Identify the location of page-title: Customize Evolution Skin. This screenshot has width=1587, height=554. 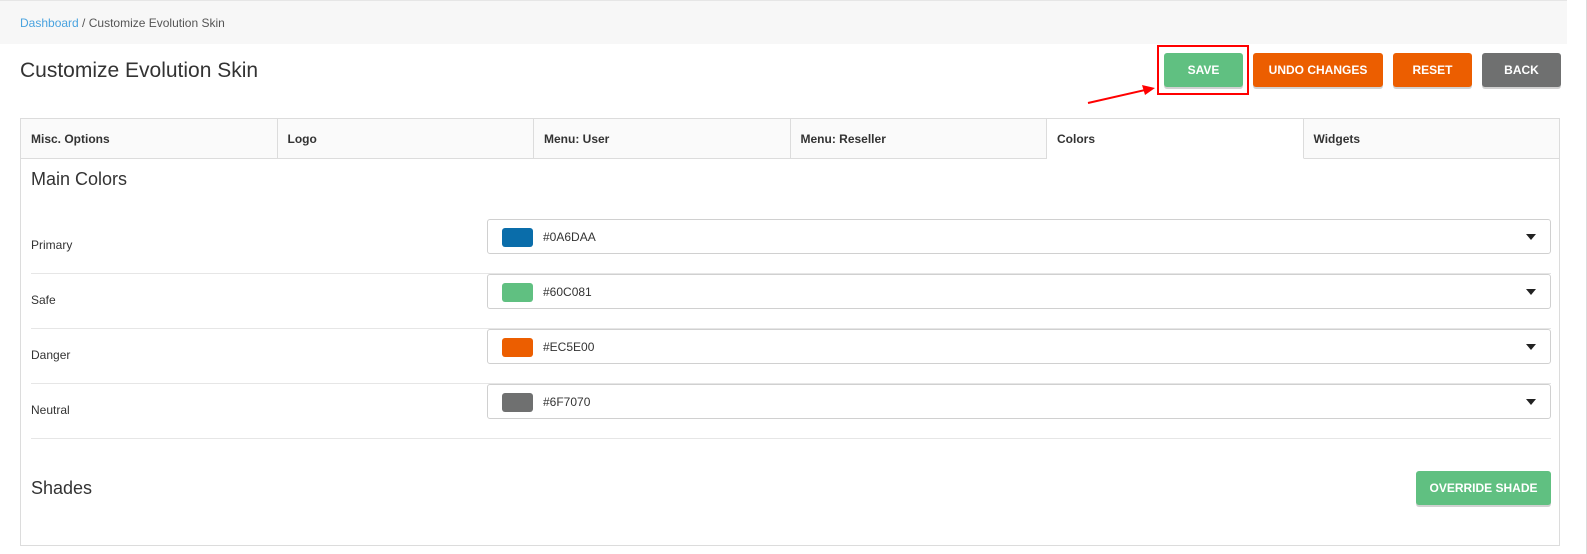
(139, 70).